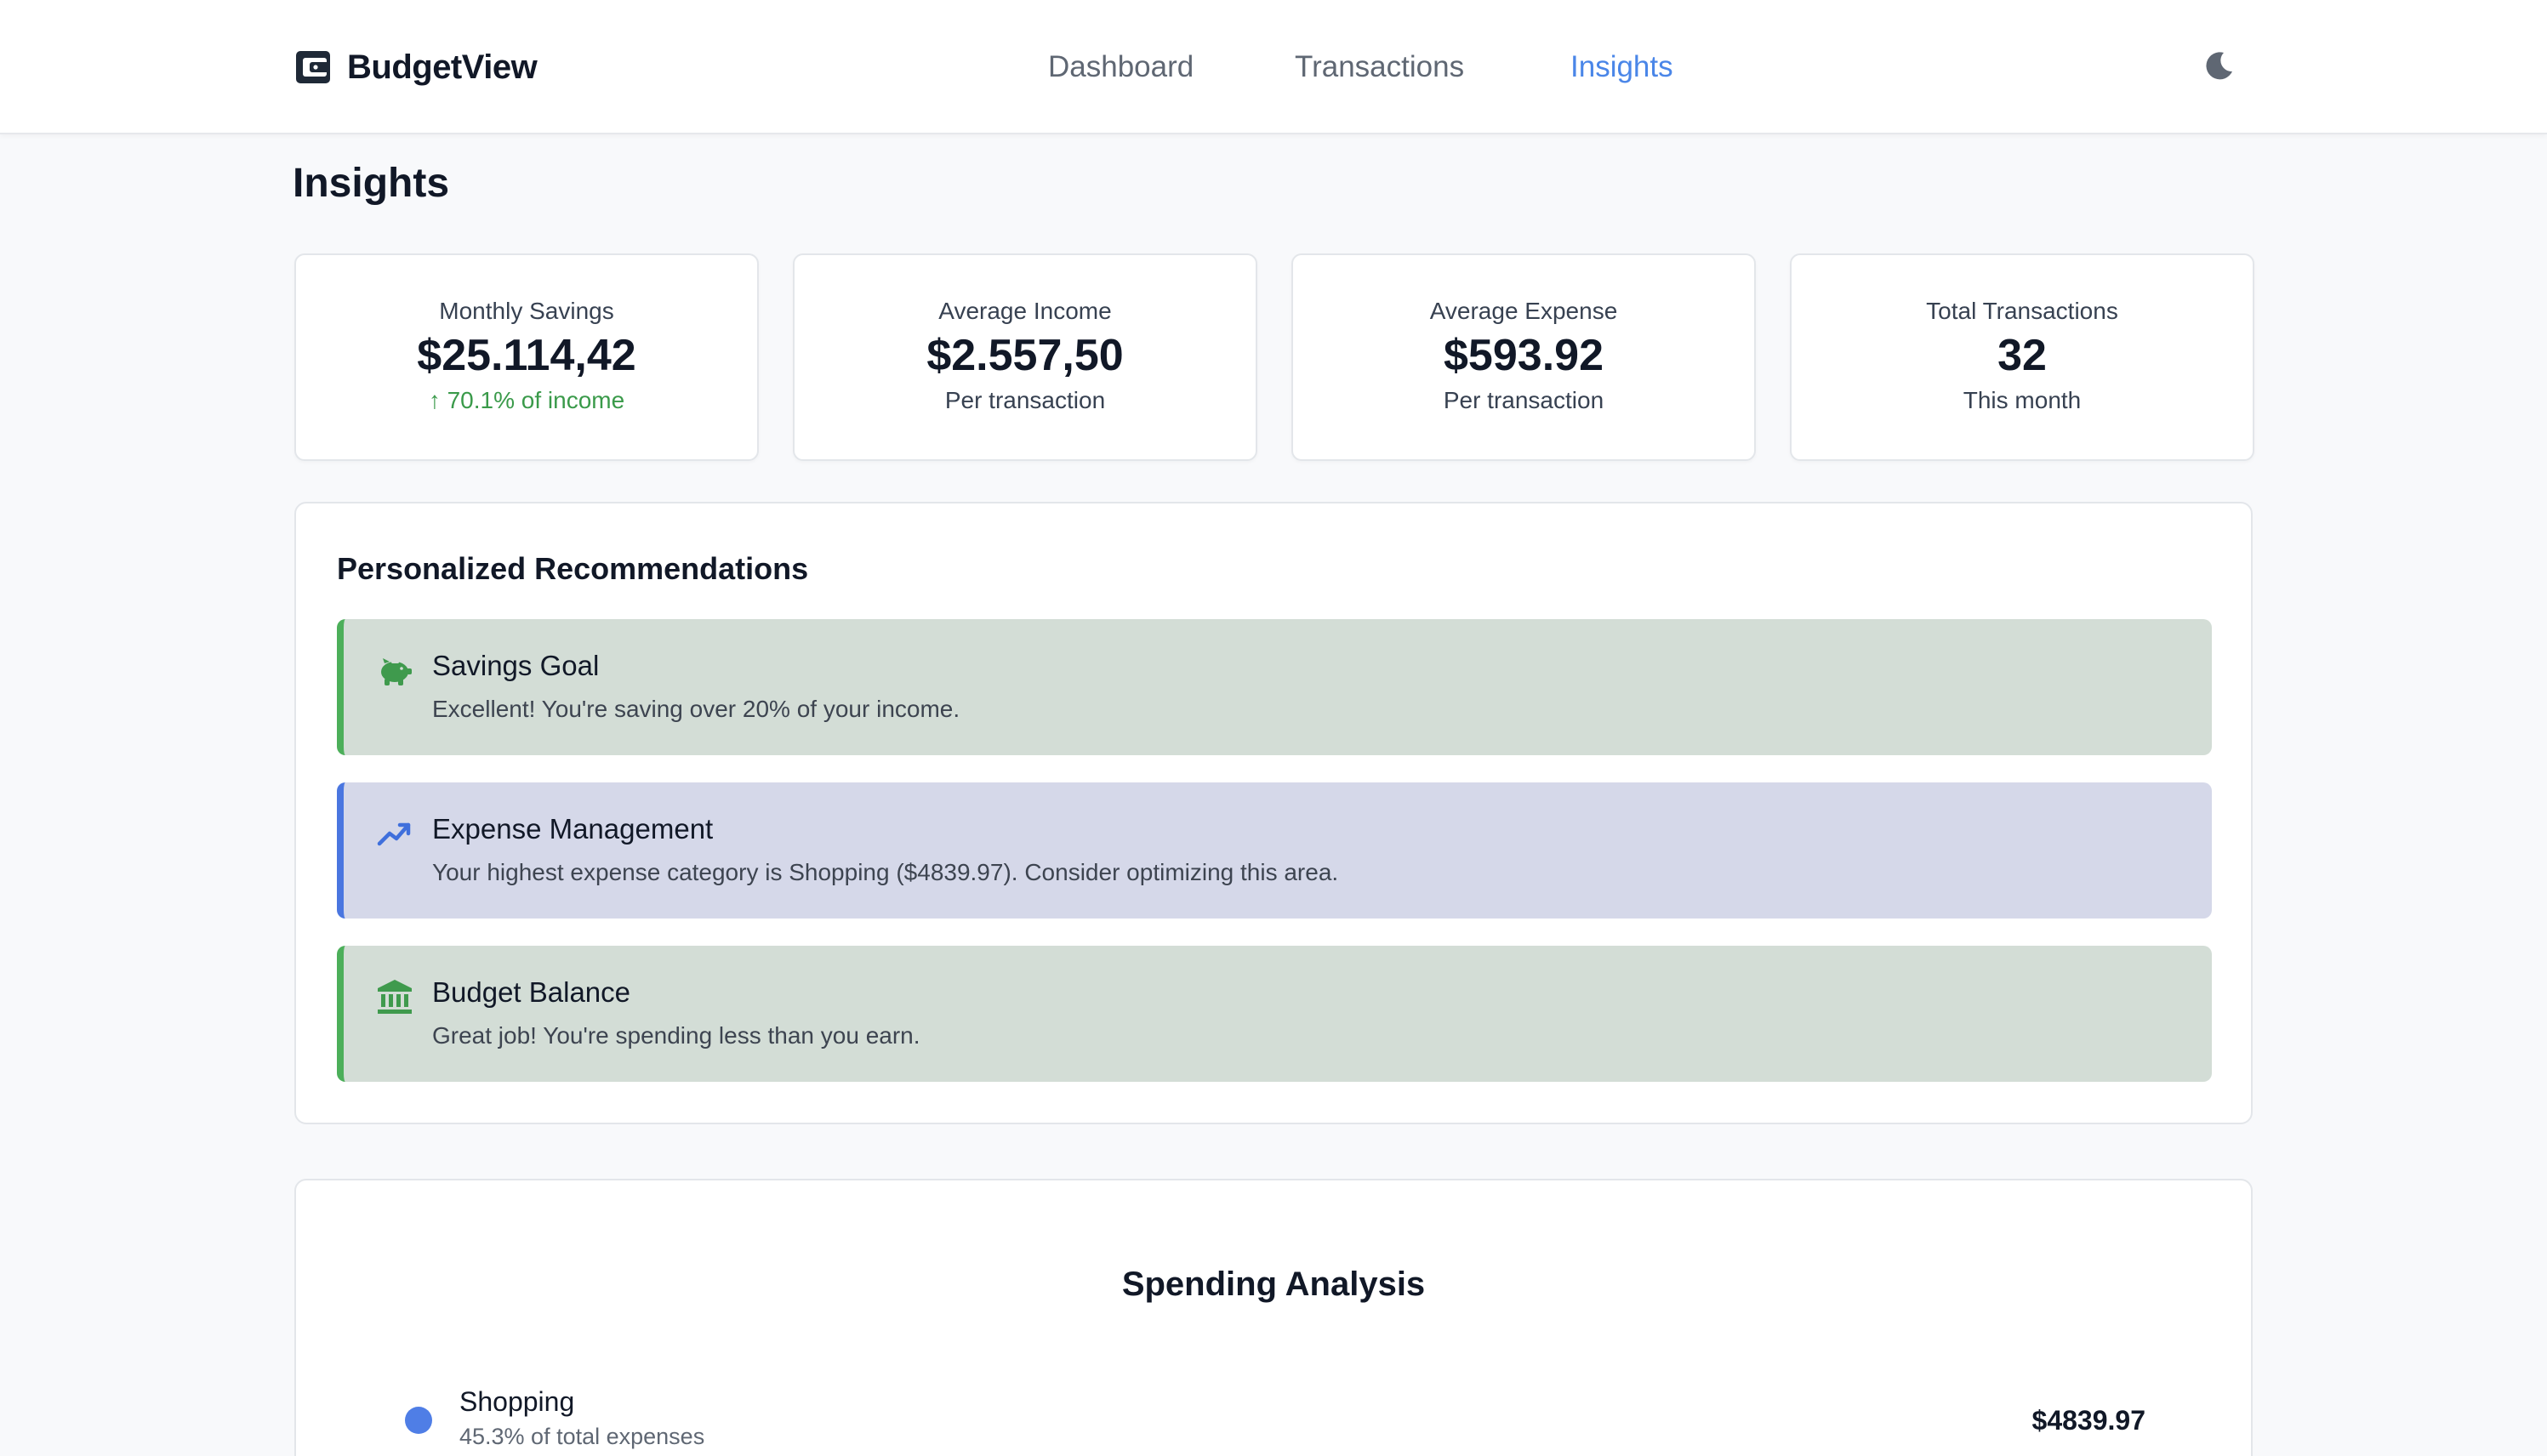 This screenshot has height=1456, width=2547. I want to click on spending-analysis-title: Spending Analysis, so click(1273, 1284).